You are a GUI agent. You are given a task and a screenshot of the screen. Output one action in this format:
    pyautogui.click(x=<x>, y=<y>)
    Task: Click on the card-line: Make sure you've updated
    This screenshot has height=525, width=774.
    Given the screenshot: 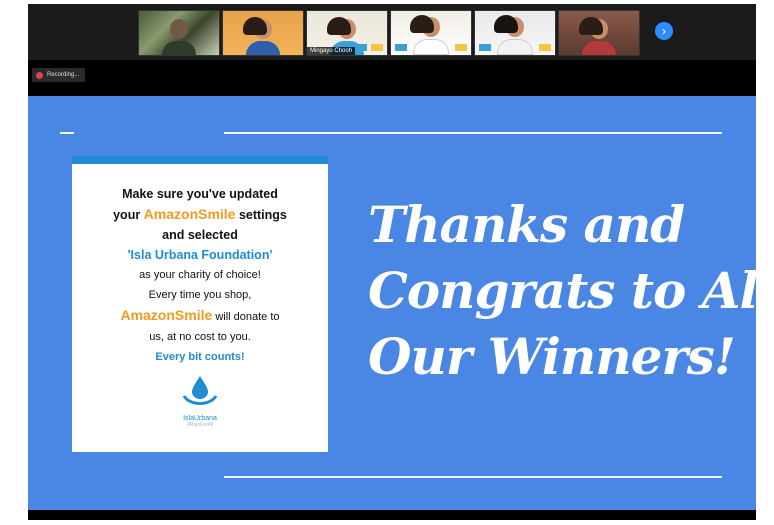 What is the action you would take?
    pyautogui.click(x=200, y=194)
    